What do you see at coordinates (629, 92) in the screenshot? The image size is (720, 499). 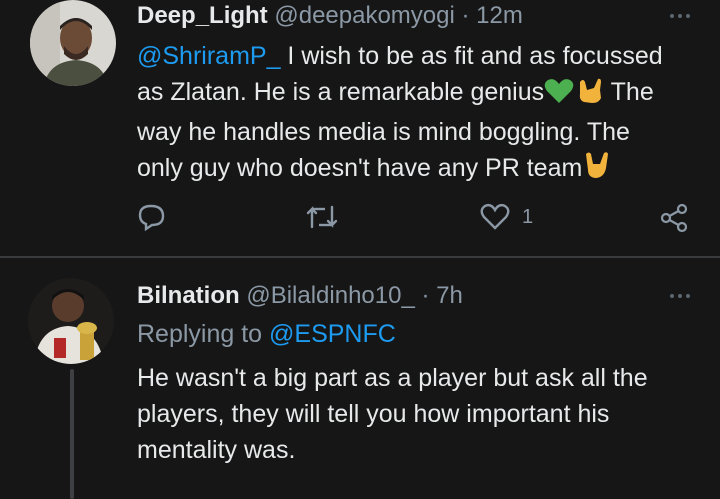 I see `tweet-text-line: The` at bounding box center [629, 92].